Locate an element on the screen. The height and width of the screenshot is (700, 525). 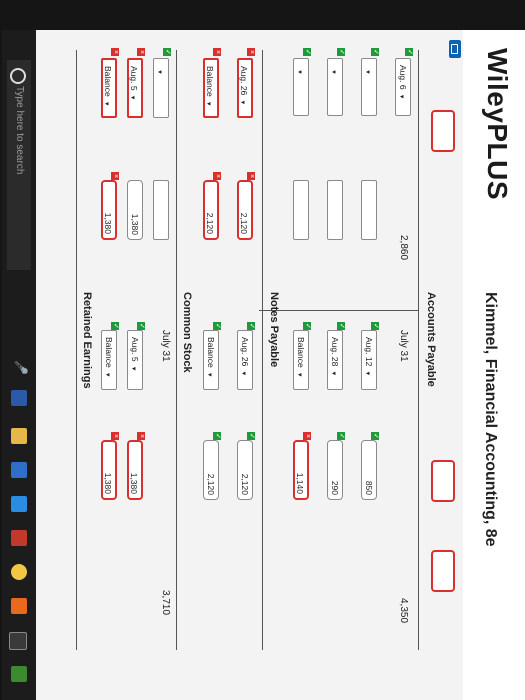
microphone-icon: 🎤 is located at coordinates (21, 367).